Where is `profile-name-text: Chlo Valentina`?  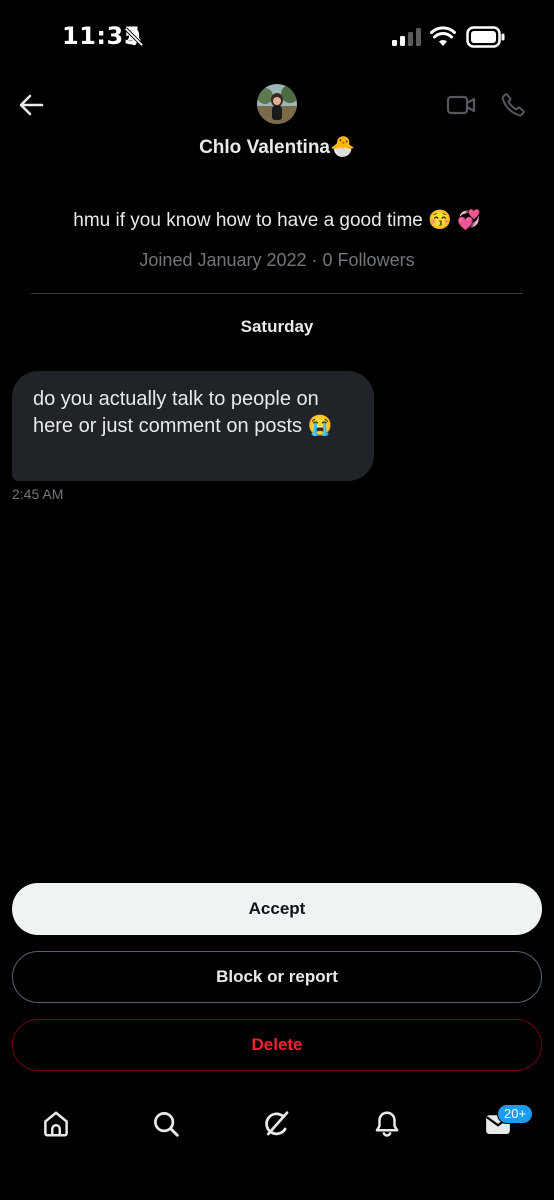 profile-name-text: Chlo Valentina is located at coordinates (264, 147).